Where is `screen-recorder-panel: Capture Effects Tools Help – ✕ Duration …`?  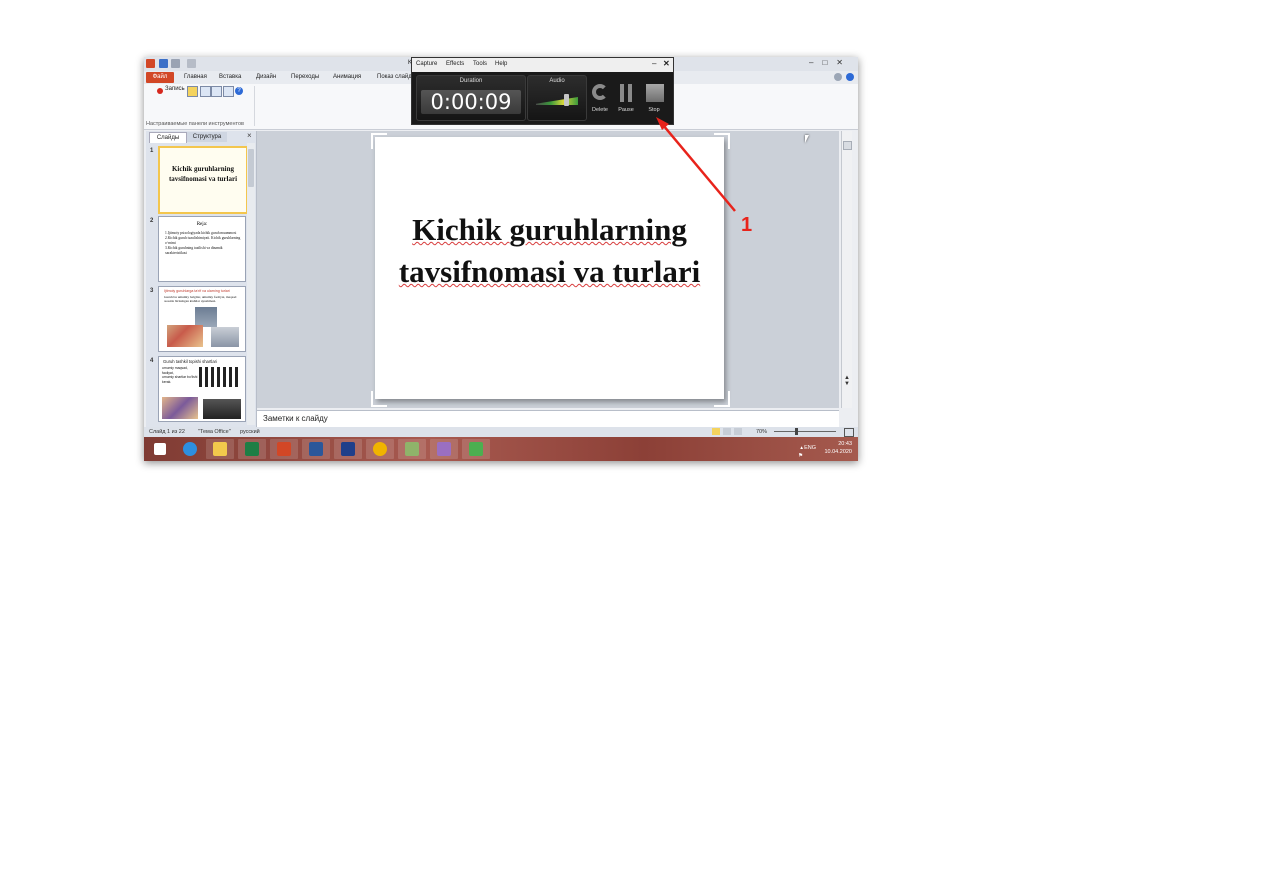 screen-recorder-panel: Capture Effects Tools Help – ✕ Duration … is located at coordinates (542, 91).